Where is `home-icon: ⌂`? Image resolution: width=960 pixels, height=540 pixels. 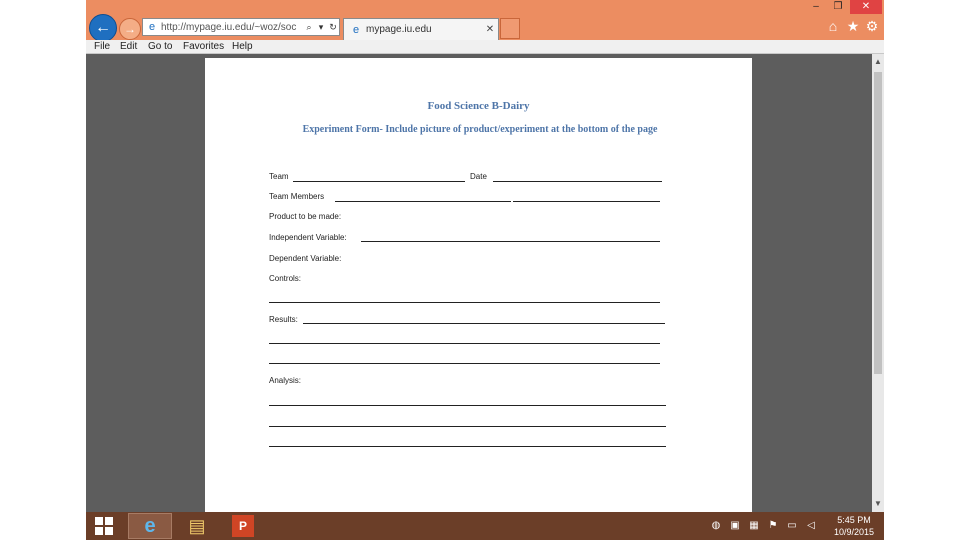
home-icon: ⌂ is located at coordinates (833, 26).